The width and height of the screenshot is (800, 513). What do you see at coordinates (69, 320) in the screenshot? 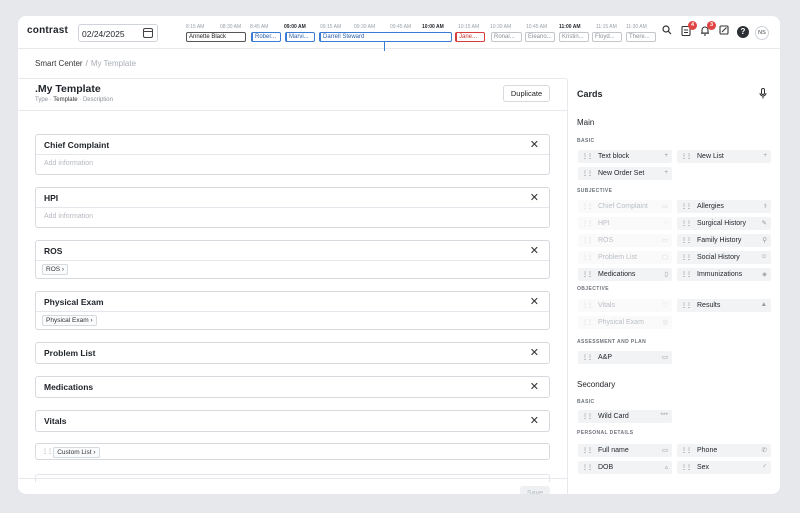
I see `section-chip: Physical Exam ›` at bounding box center [69, 320].